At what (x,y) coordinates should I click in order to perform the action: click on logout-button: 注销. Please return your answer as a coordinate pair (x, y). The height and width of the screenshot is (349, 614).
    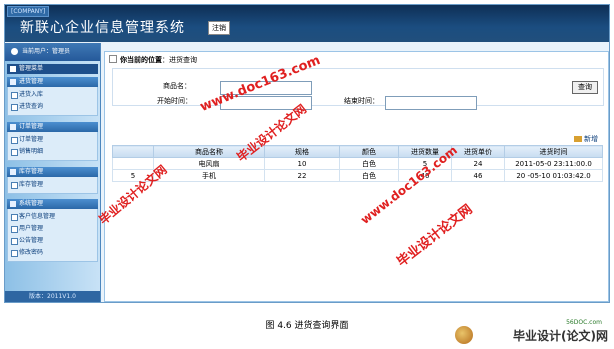
    Looking at the image, I should click on (219, 28).